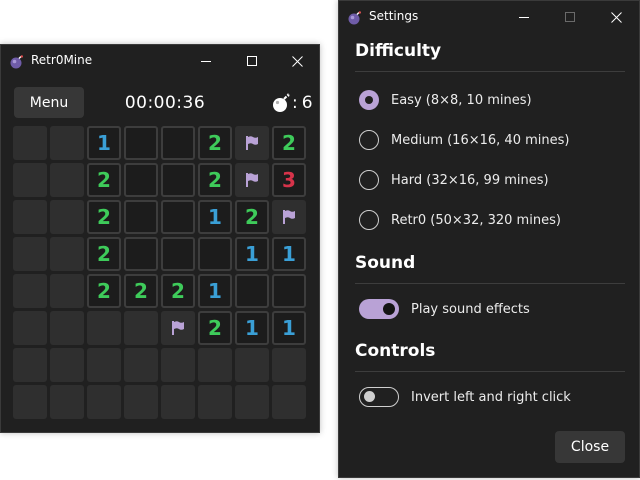 The height and width of the screenshot is (480, 640). I want to click on difficulty-option-easy: Easy (8×8, 10 mines), so click(445, 100).